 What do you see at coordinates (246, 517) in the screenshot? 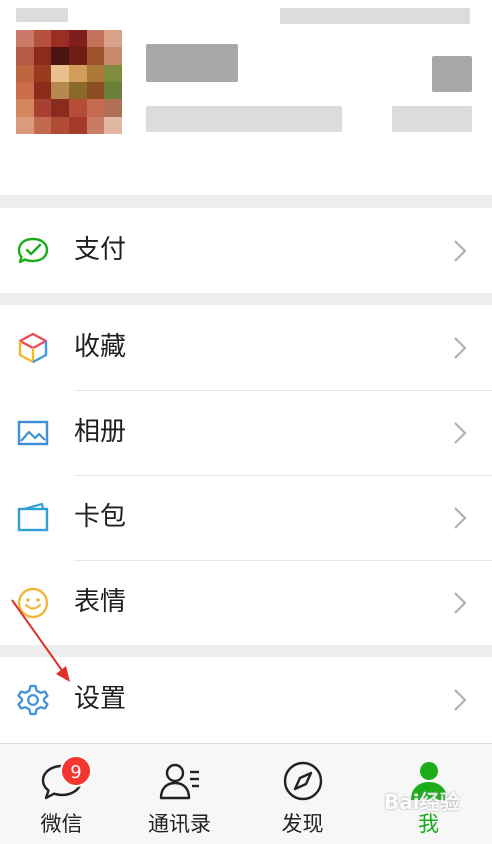
I see `menu-item-cards: 卡包` at bounding box center [246, 517].